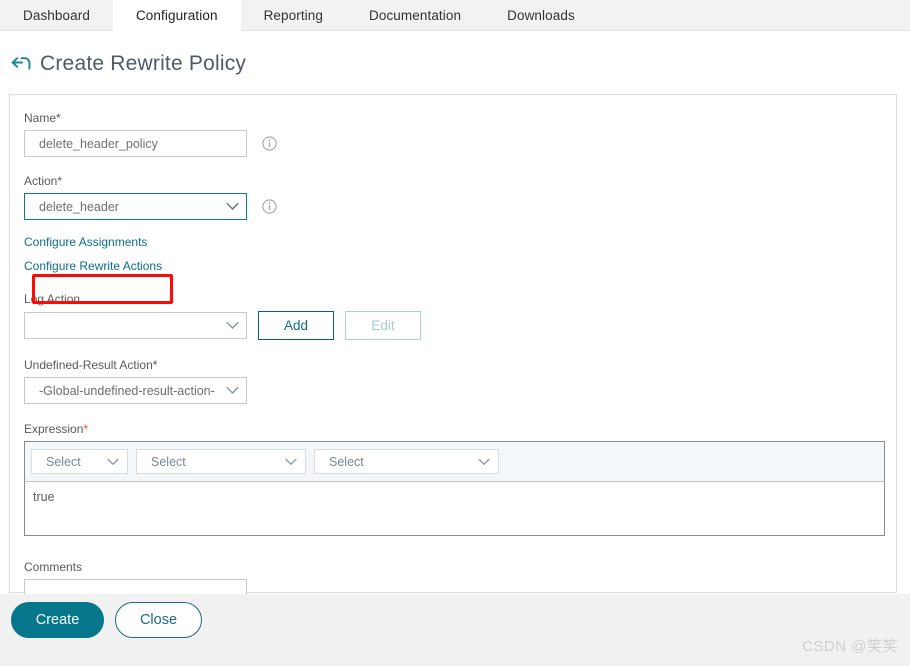 Image resolution: width=910 pixels, height=666 pixels. I want to click on nav-tab-label: Reporting, so click(293, 15).